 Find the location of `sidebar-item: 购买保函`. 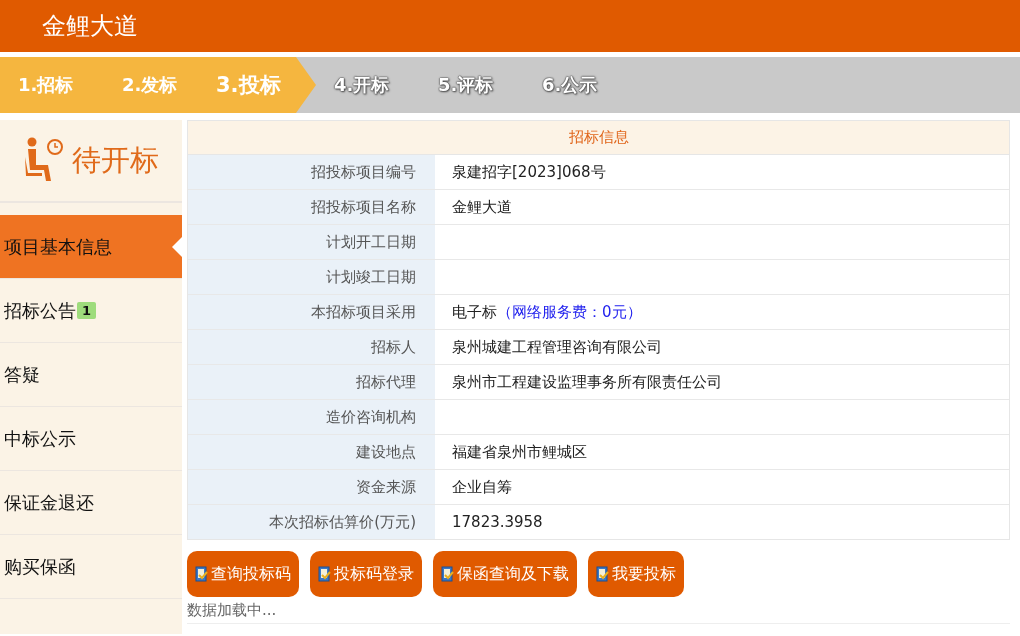

sidebar-item: 购买保函 is located at coordinates (91, 567).